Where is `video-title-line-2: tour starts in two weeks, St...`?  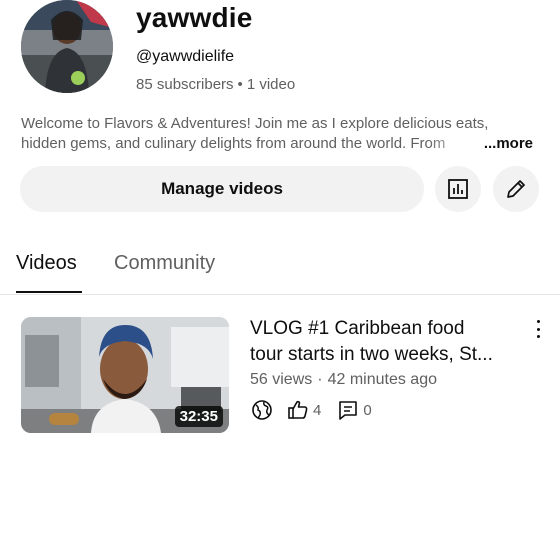 video-title-line-2: tour starts in two weeks, St... is located at coordinates (371, 354).